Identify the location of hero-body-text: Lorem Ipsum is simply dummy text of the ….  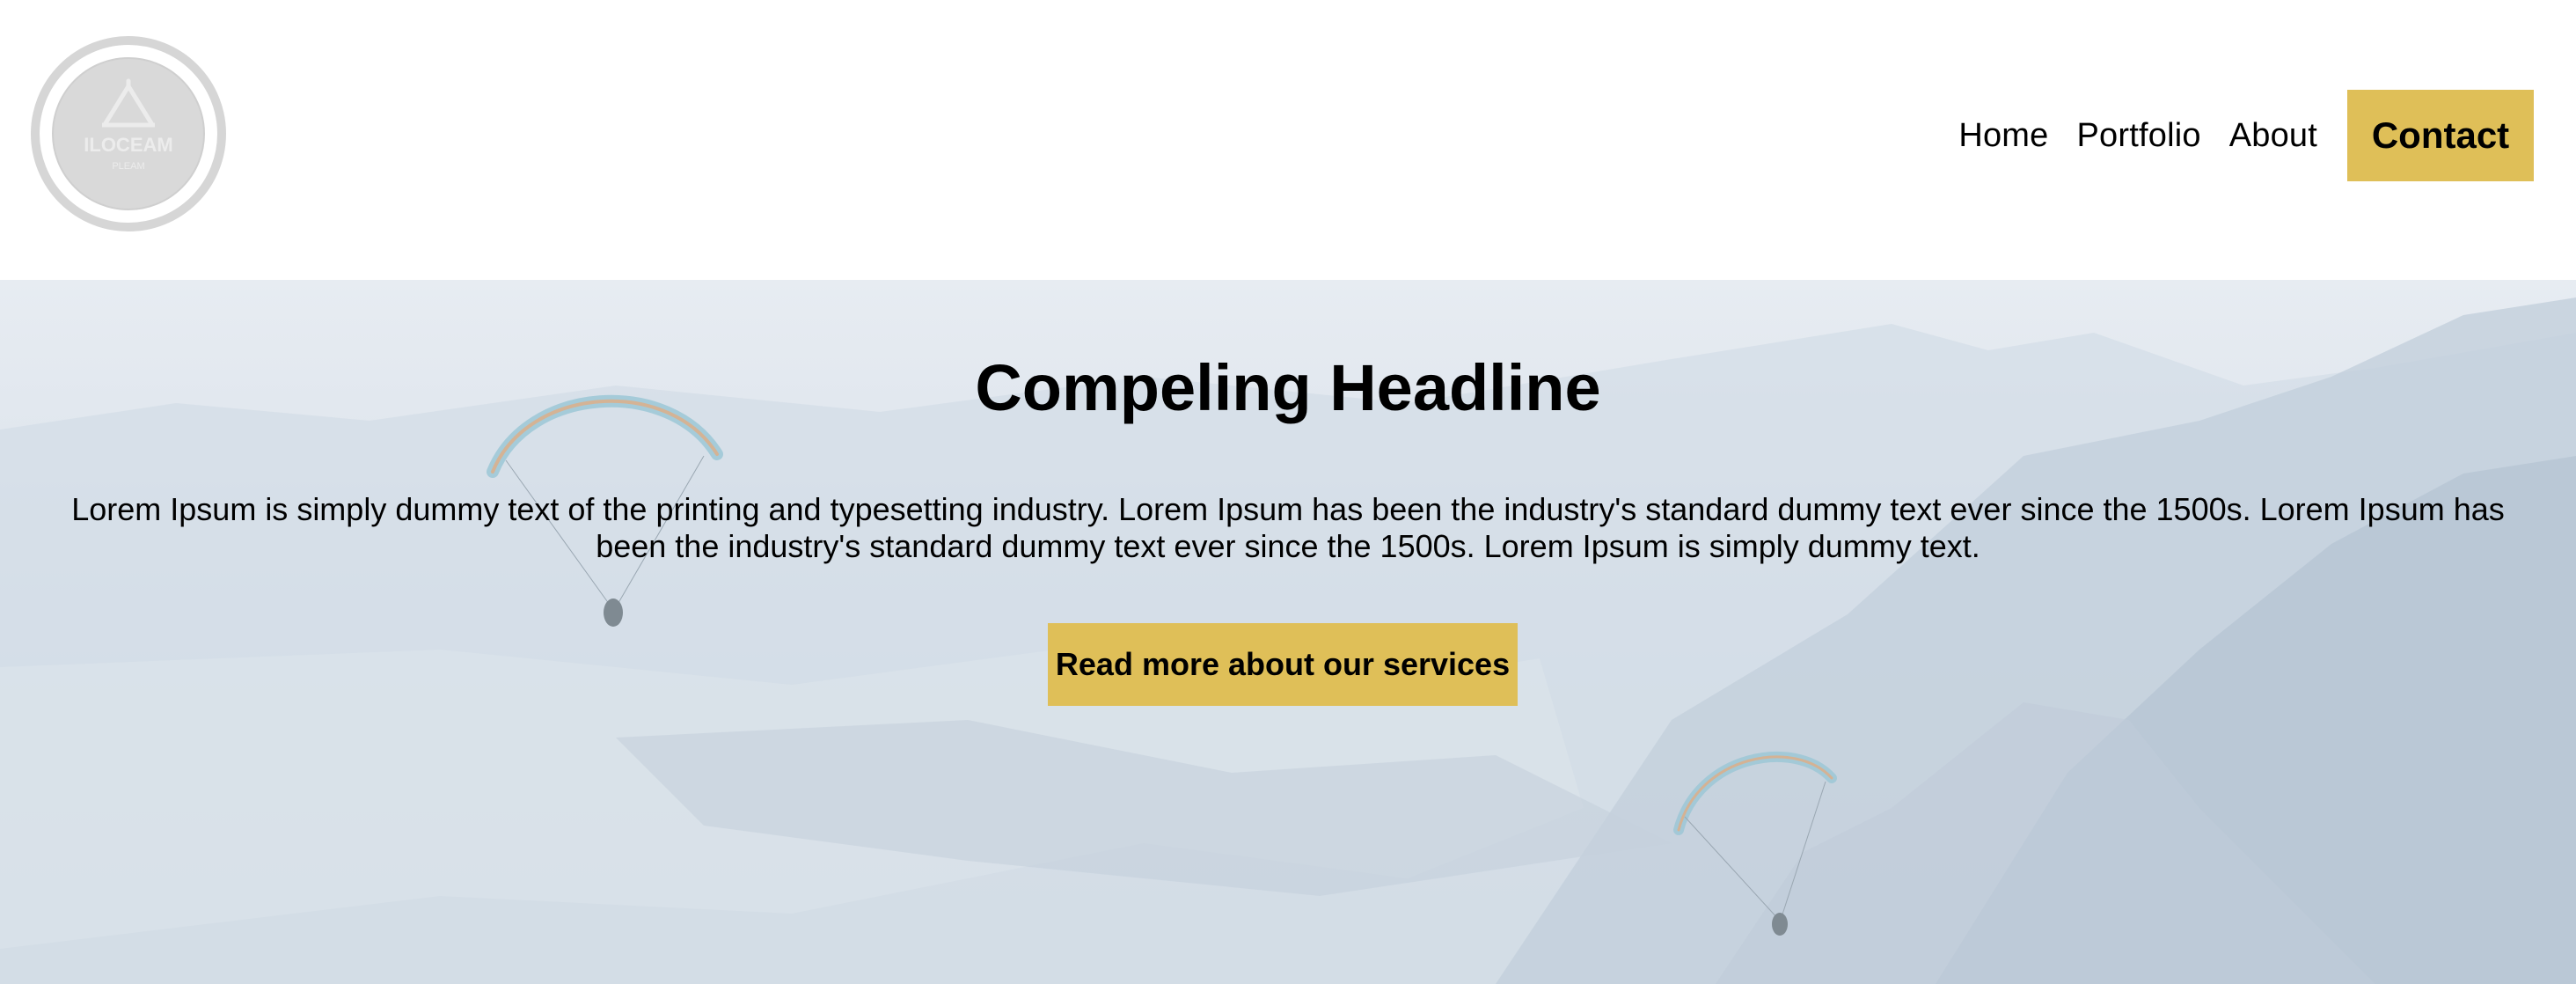
(1288, 527).